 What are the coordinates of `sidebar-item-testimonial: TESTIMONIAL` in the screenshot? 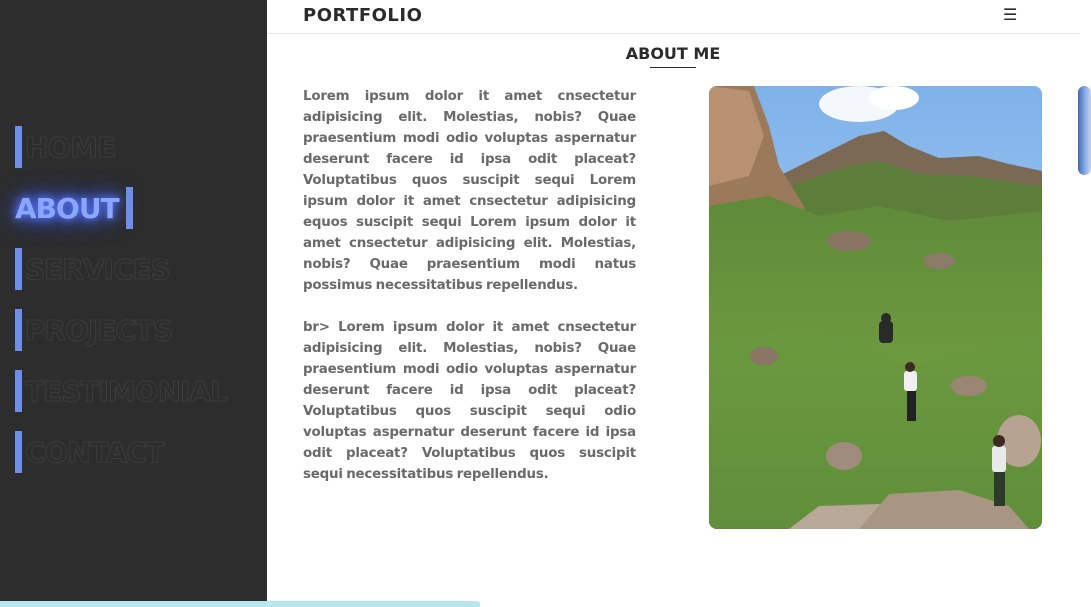 It's located at (122, 391).